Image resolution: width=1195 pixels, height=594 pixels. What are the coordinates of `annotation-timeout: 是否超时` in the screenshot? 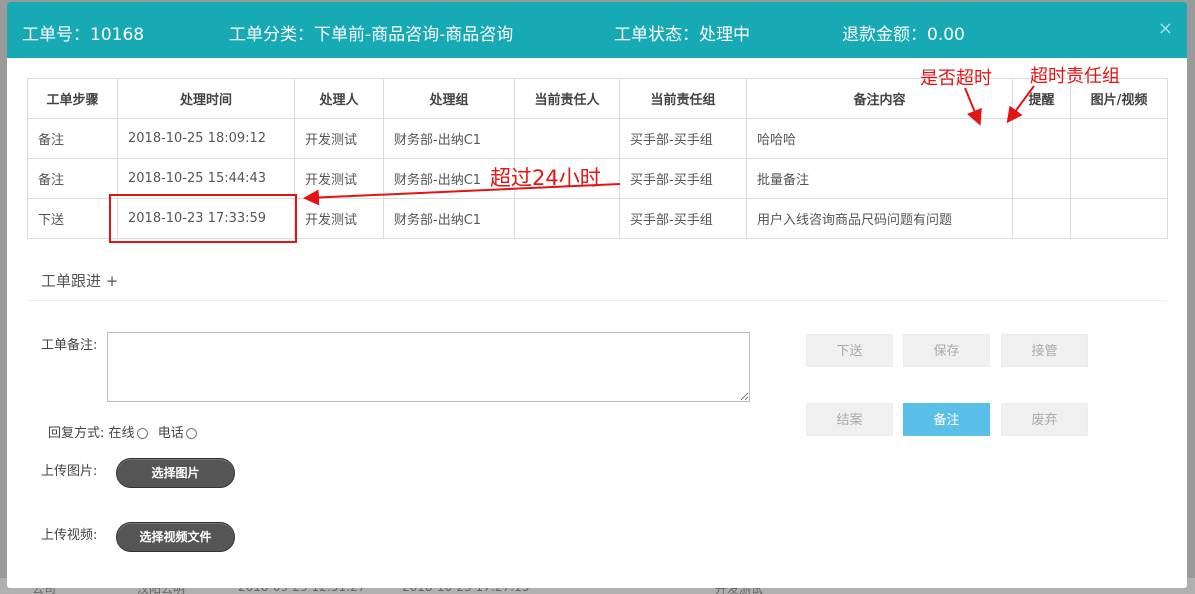 It's located at (956, 78).